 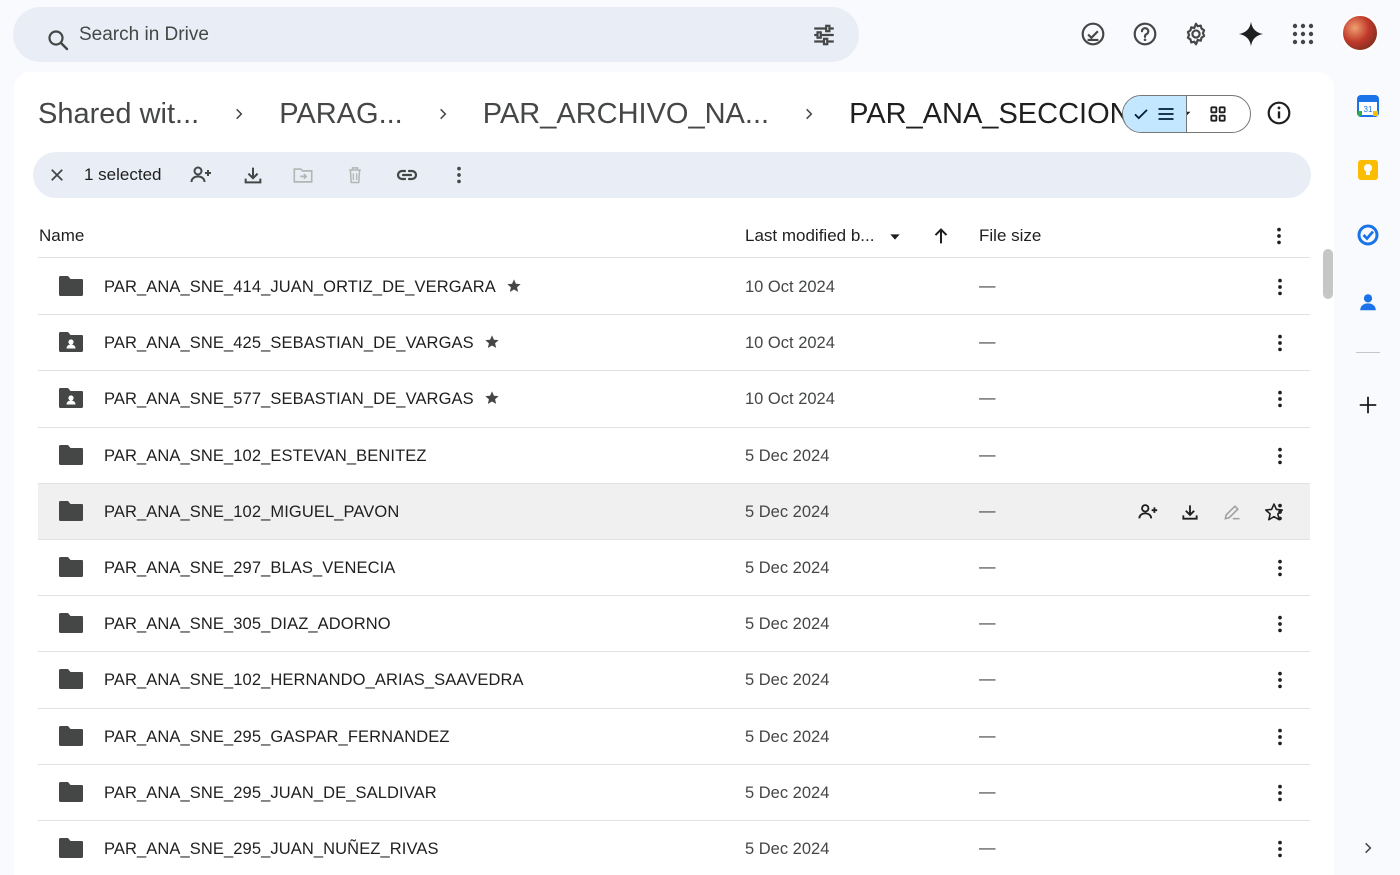 What do you see at coordinates (895, 237) in the screenshot?
I see `sort-dropdown-icon` at bounding box center [895, 237].